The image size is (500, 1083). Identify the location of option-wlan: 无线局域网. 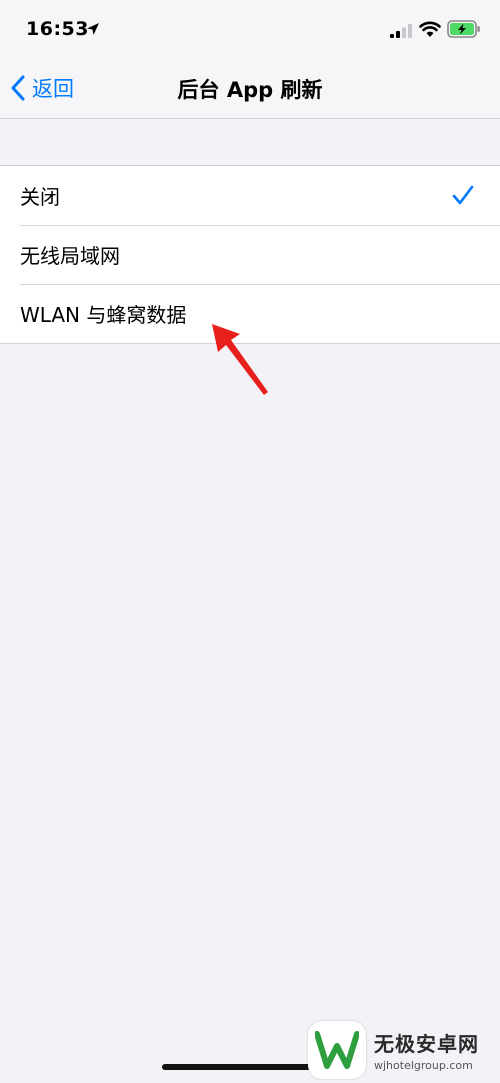
(250, 254).